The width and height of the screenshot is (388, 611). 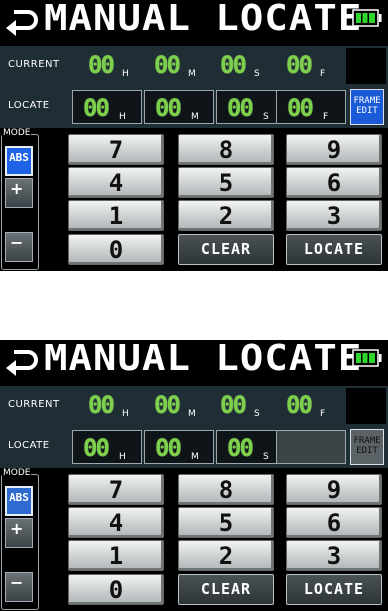 What do you see at coordinates (96, 448) in the screenshot?
I see `locate-hours-value: 00` at bounding box center [96, 448].